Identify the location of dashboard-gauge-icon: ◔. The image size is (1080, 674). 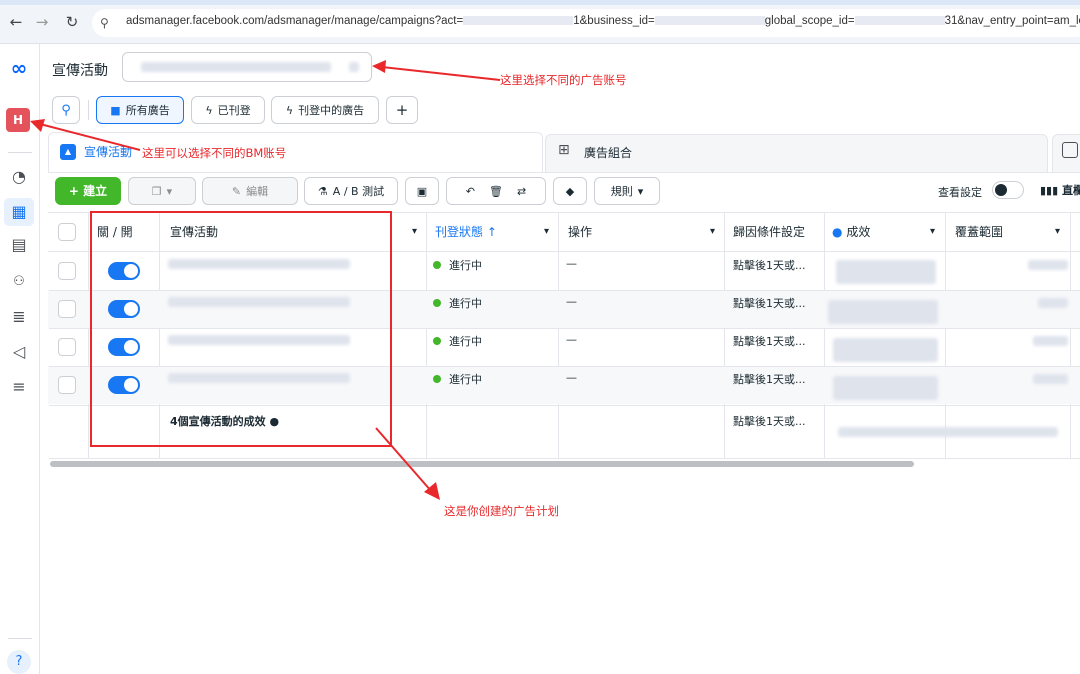
(19, 177).